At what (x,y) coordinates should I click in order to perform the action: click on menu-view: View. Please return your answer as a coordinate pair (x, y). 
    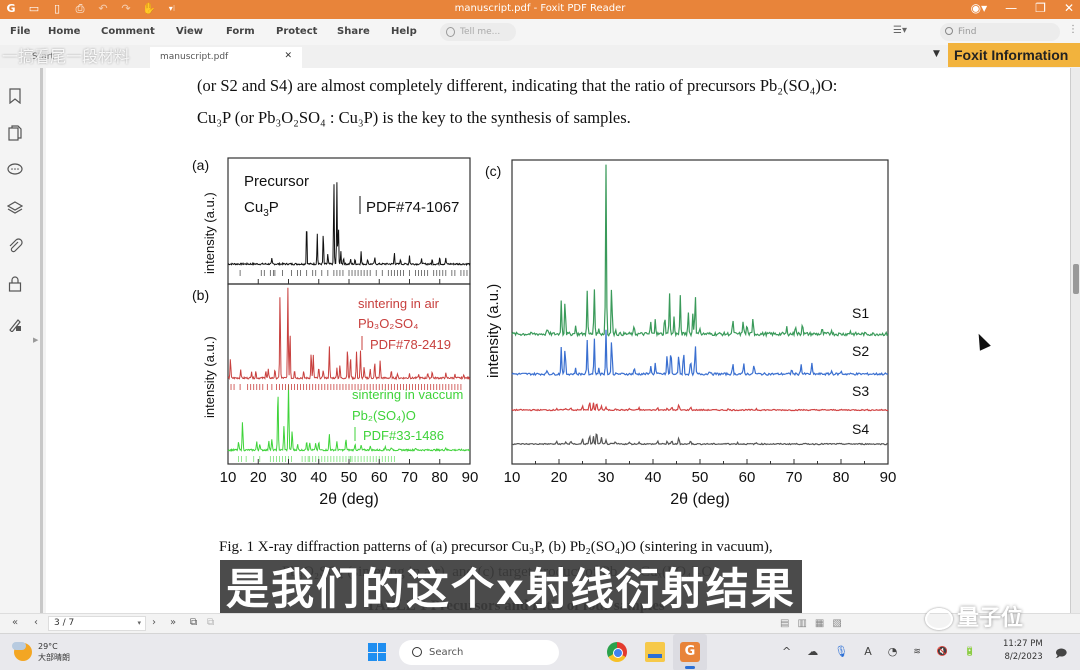
    Looking at the image, I should click on (189, 31).